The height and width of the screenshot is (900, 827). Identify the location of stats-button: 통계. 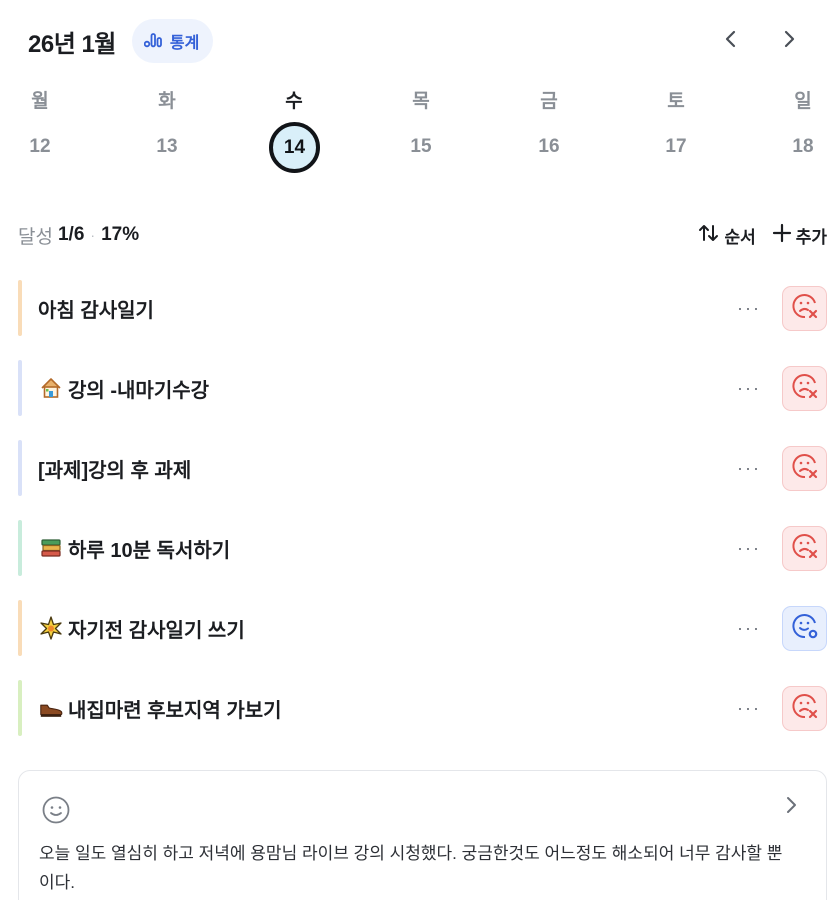
(172, 41).